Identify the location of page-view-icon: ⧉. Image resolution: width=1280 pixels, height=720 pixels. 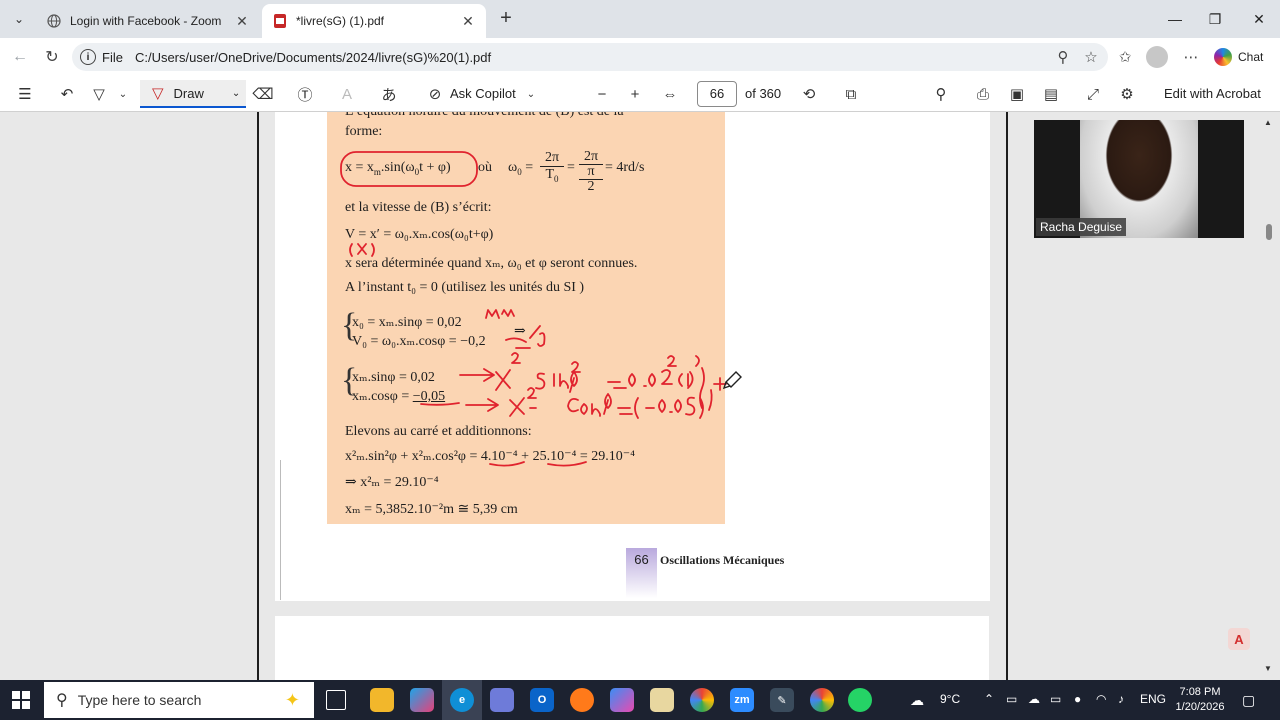
(851, 94).